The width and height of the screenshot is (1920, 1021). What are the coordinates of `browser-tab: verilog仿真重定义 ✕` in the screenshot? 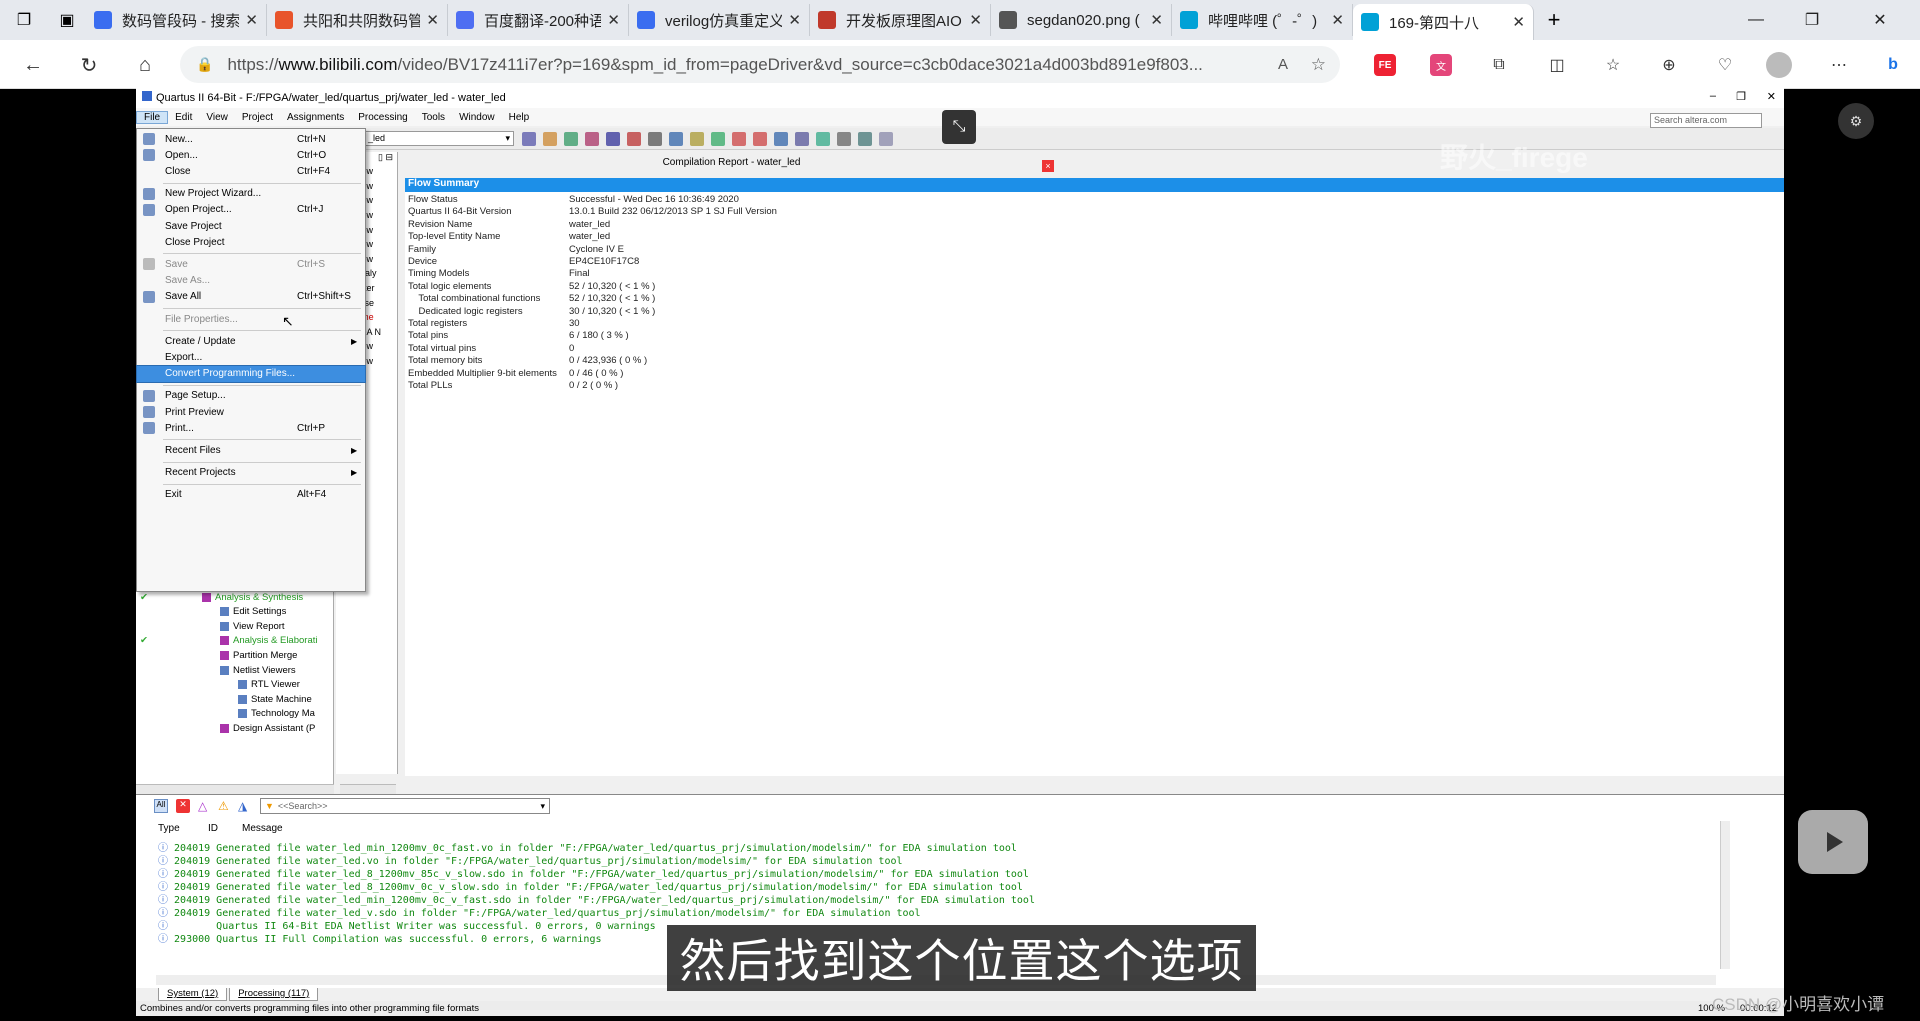 It's located at (719, 20).